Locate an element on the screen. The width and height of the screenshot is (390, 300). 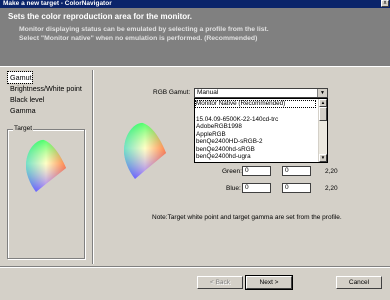
close-button: x is located at coordinates (385, 3).